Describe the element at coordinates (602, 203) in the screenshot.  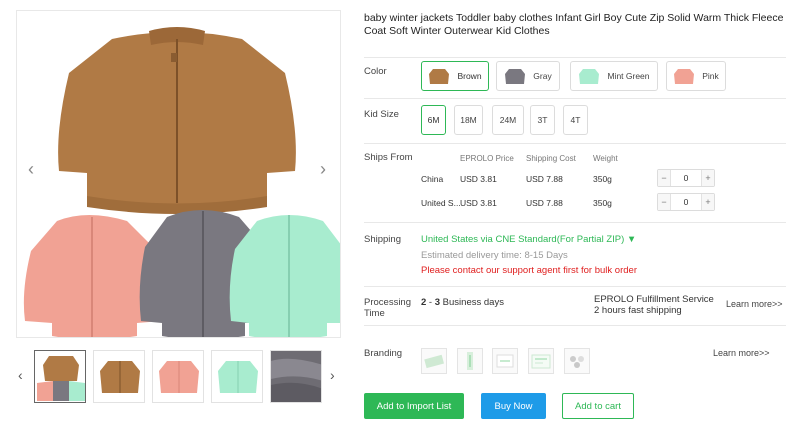
I see `weight-united-states: 350g` at that location.